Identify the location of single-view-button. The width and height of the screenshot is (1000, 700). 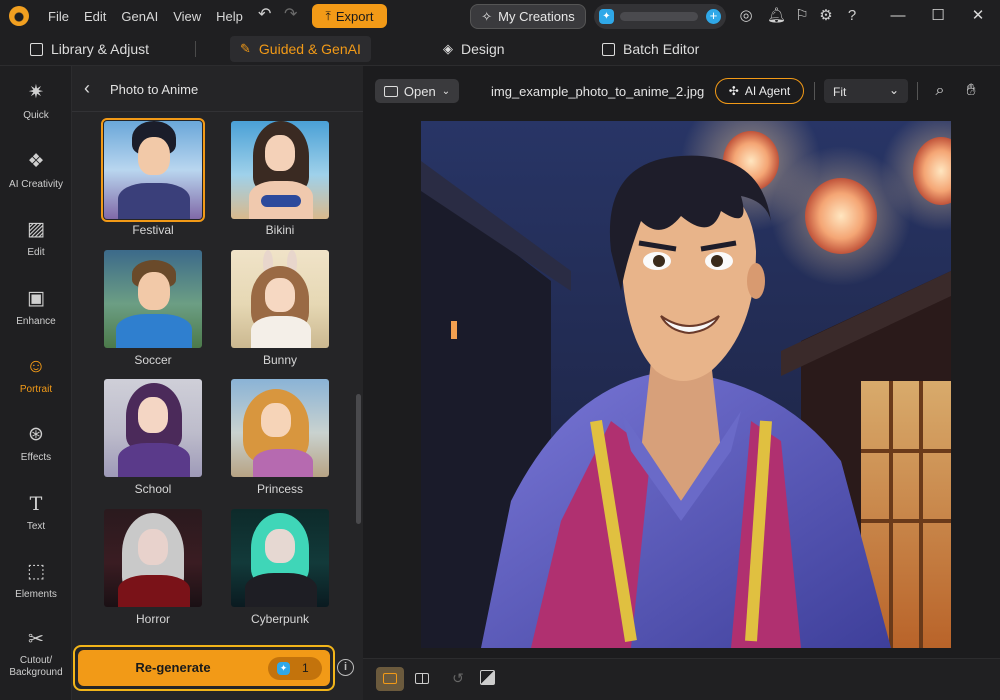
(390, 679).